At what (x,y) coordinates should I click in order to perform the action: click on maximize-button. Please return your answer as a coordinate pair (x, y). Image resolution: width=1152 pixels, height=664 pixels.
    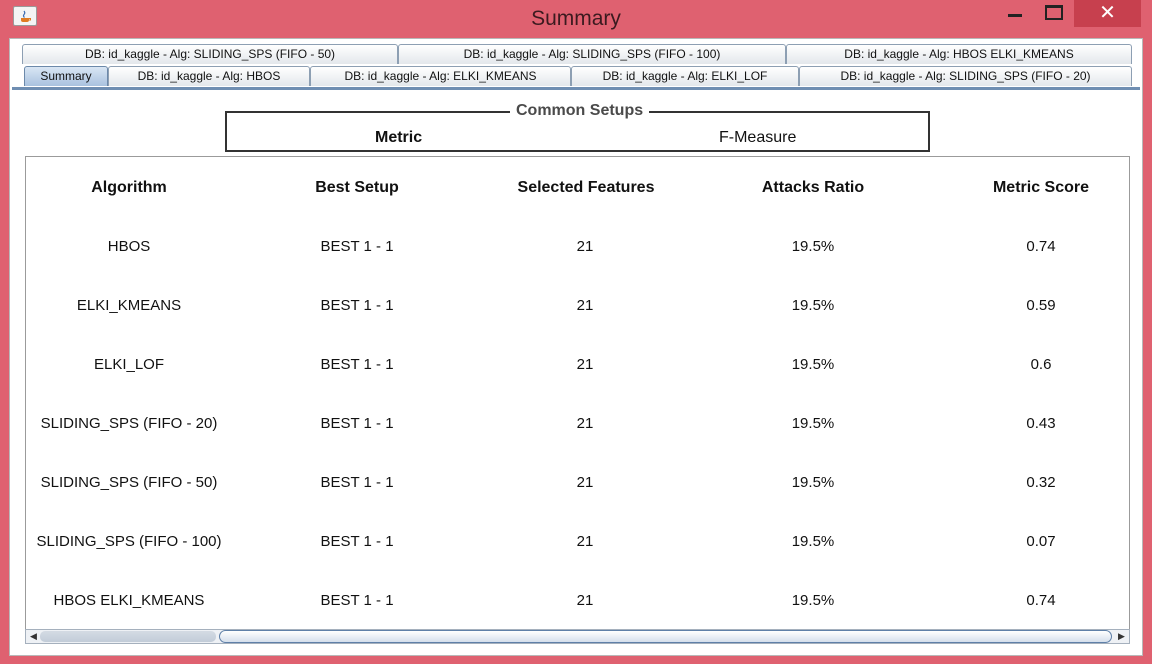
    Looking at the image, I should click on (1053, 13).